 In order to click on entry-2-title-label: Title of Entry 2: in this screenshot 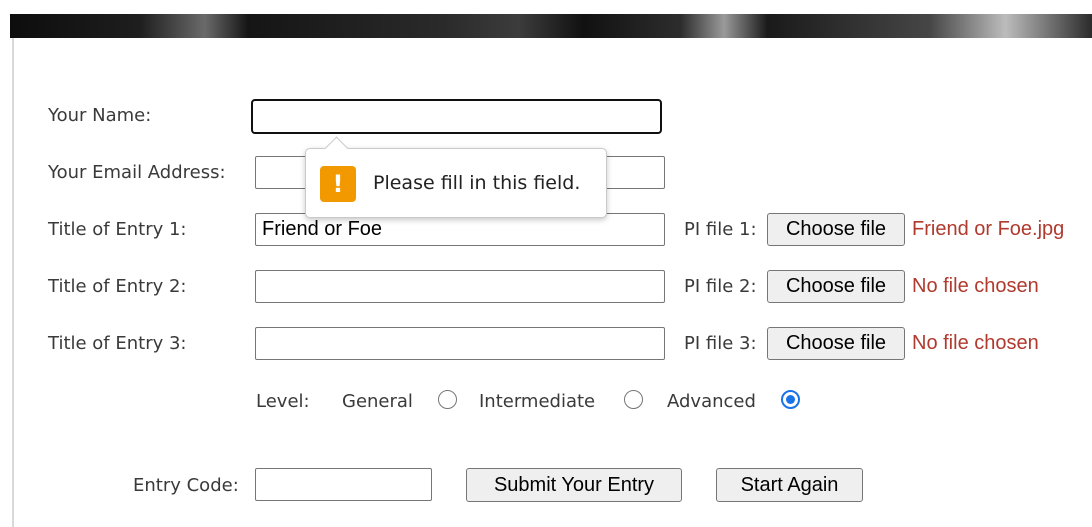, I will do `click(117, 286)`.